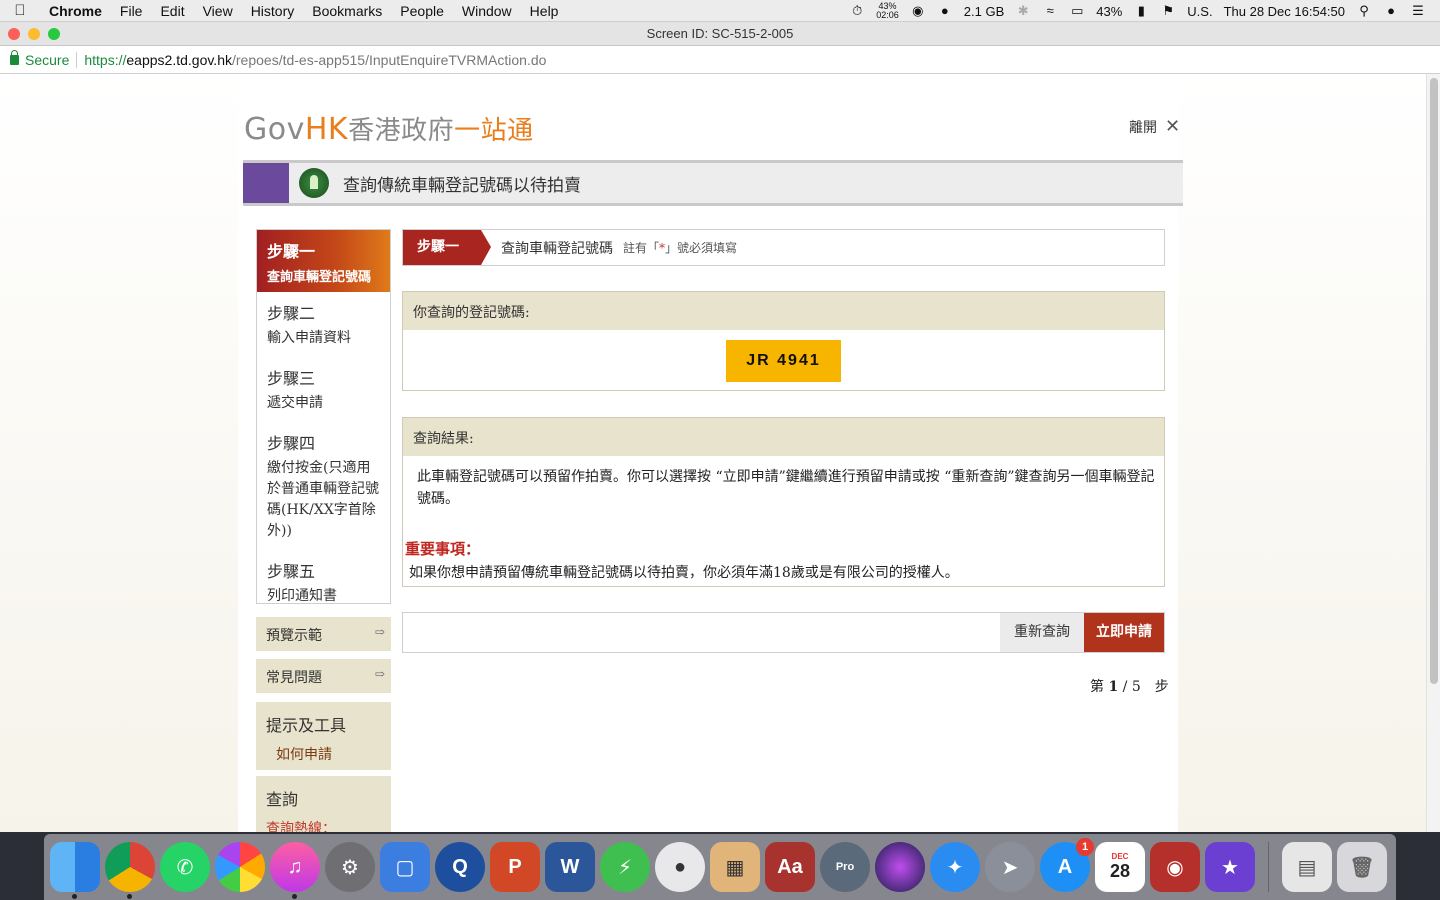  Describe the element at coordinates (14, 34) in the screenshot. I see `close-window-button` at that location.